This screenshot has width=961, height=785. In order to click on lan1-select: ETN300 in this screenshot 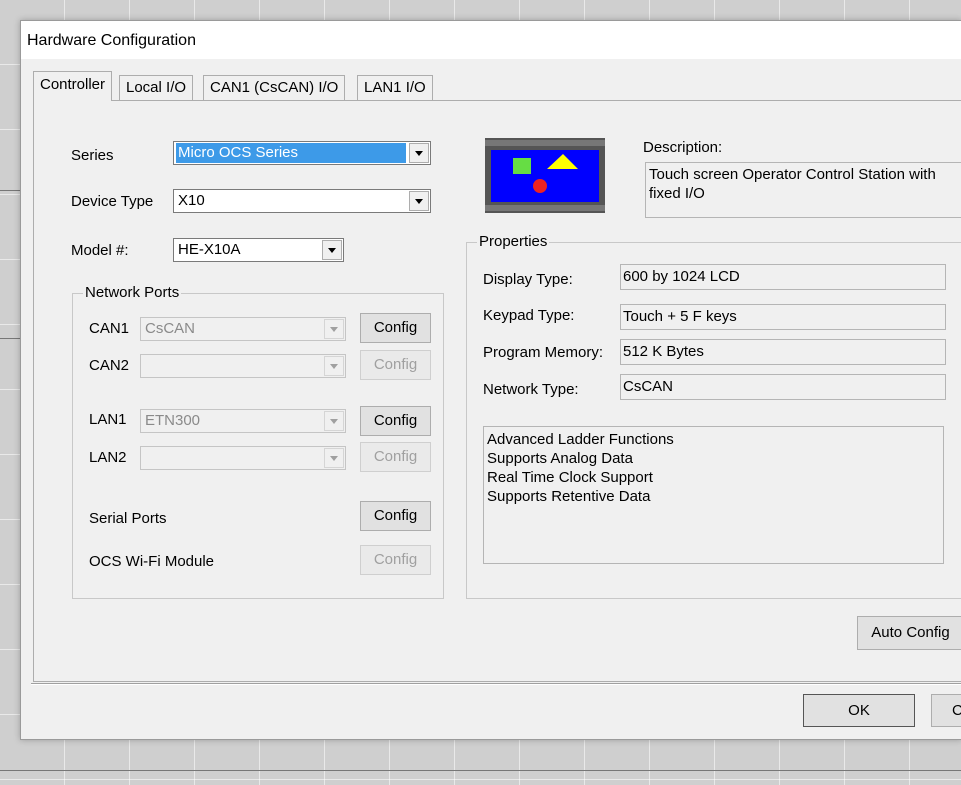, I will do `click(243, 421)`.